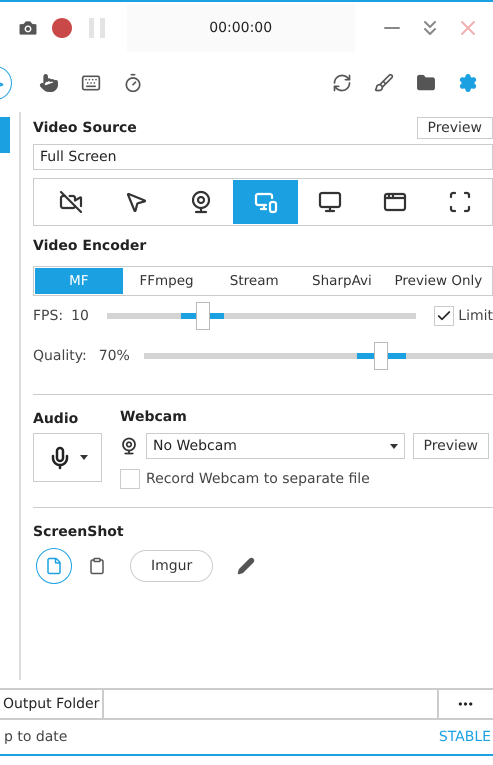  What do you see at coordinates (475, 316) in the screenshot?
I see `limit-label: Limit` at bounding box center [475, 316].